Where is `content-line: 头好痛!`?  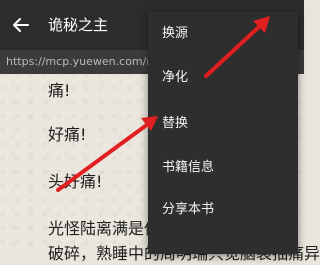 content-line: 头好痛! is located at coordinates (75, 181).